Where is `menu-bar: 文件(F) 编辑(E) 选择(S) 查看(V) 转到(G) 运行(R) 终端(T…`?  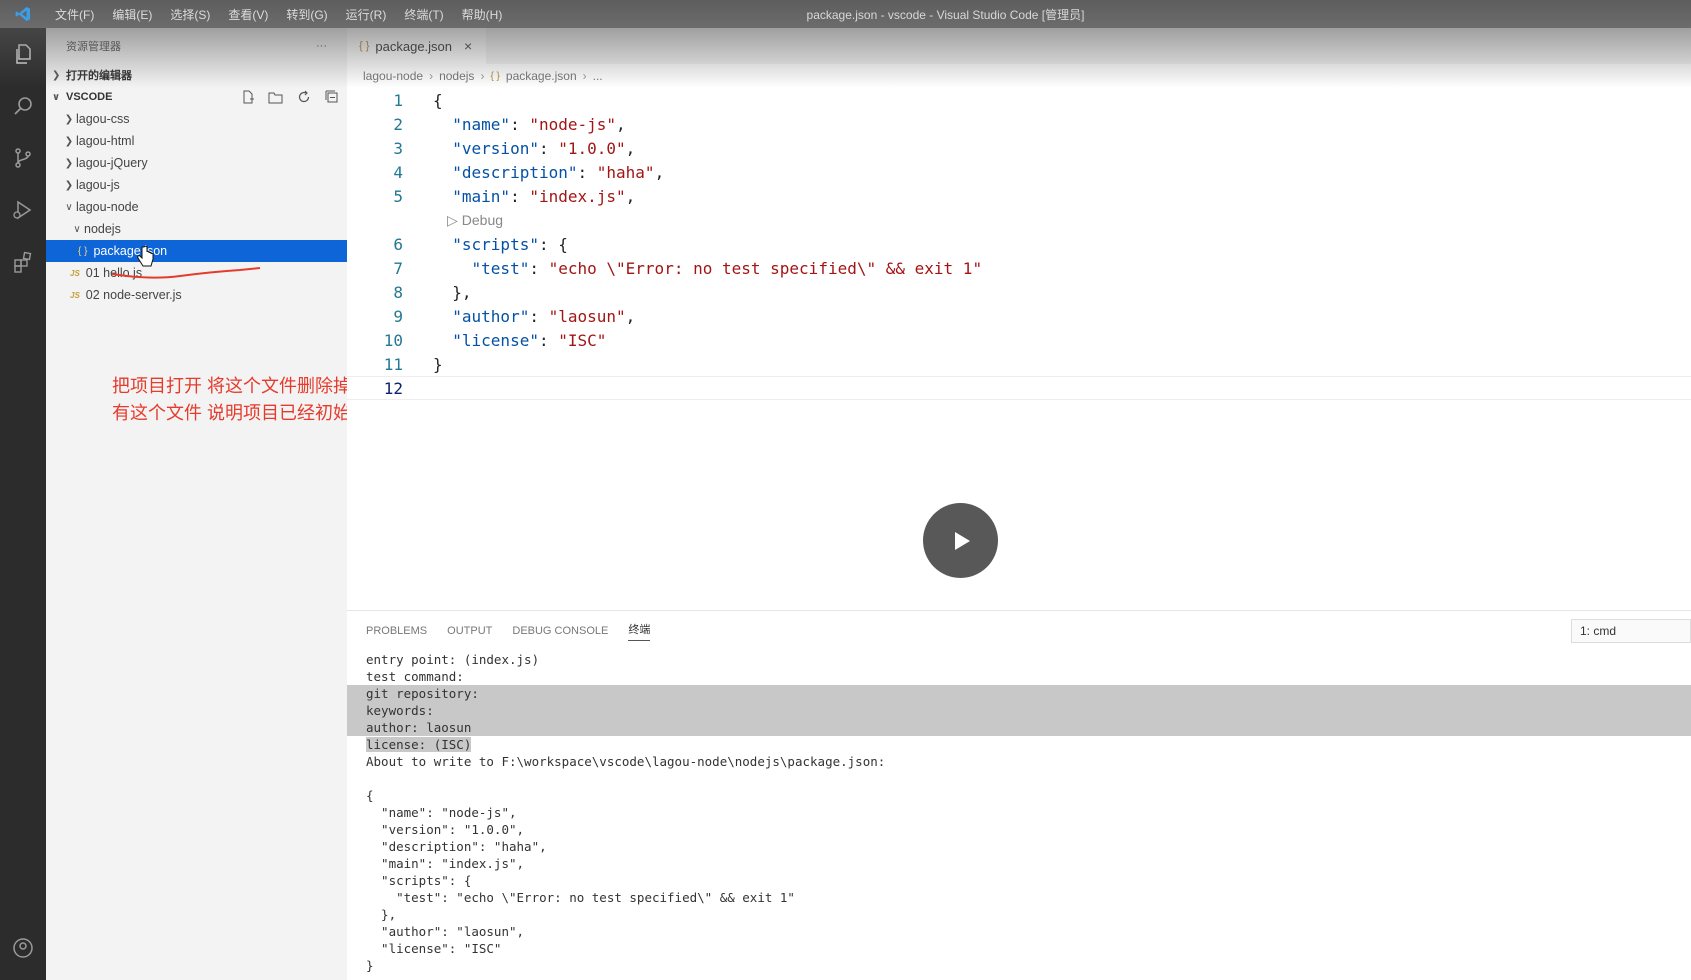
menu-bar: 文件(F) 编辑(E) 选择(S) 查看(V) 转到(G) 运行(R) 终端(T… is located at coordinates (278, 14).